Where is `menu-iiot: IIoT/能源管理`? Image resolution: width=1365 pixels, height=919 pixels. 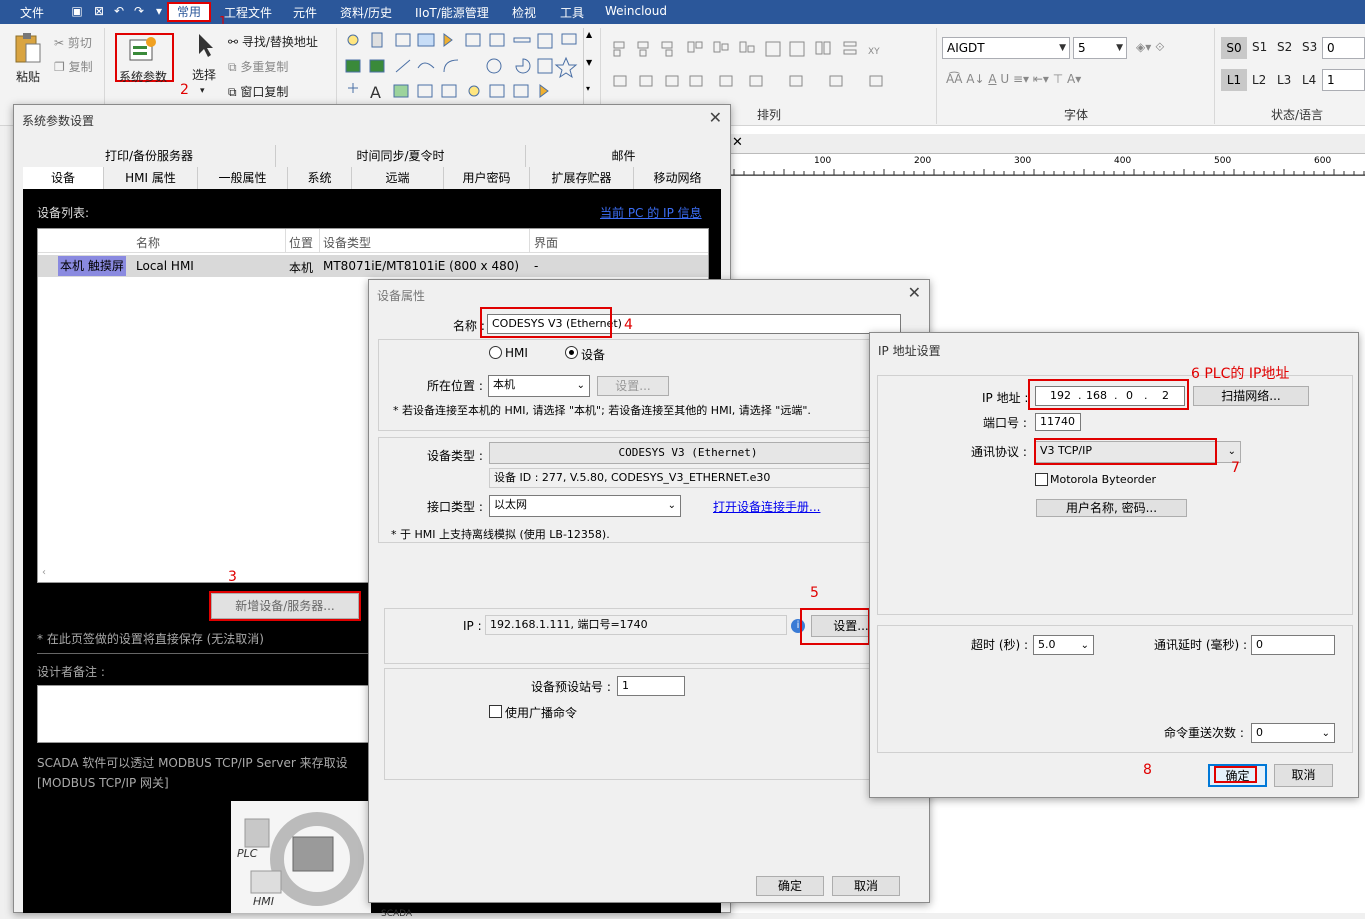
menu-iiot: IIoT/能源管理 is located at coordinates (452, 12).